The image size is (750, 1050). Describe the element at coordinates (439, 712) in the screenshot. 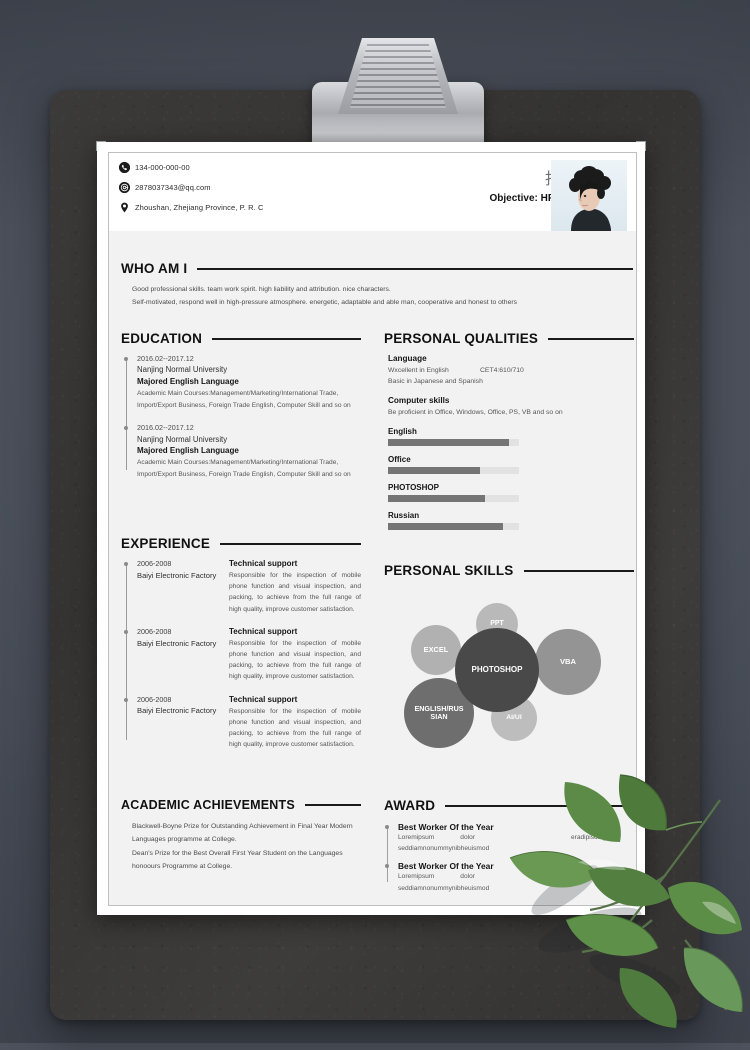

I see `skill-bubble-label: ENGLISH/RUS SIAN` at that location.